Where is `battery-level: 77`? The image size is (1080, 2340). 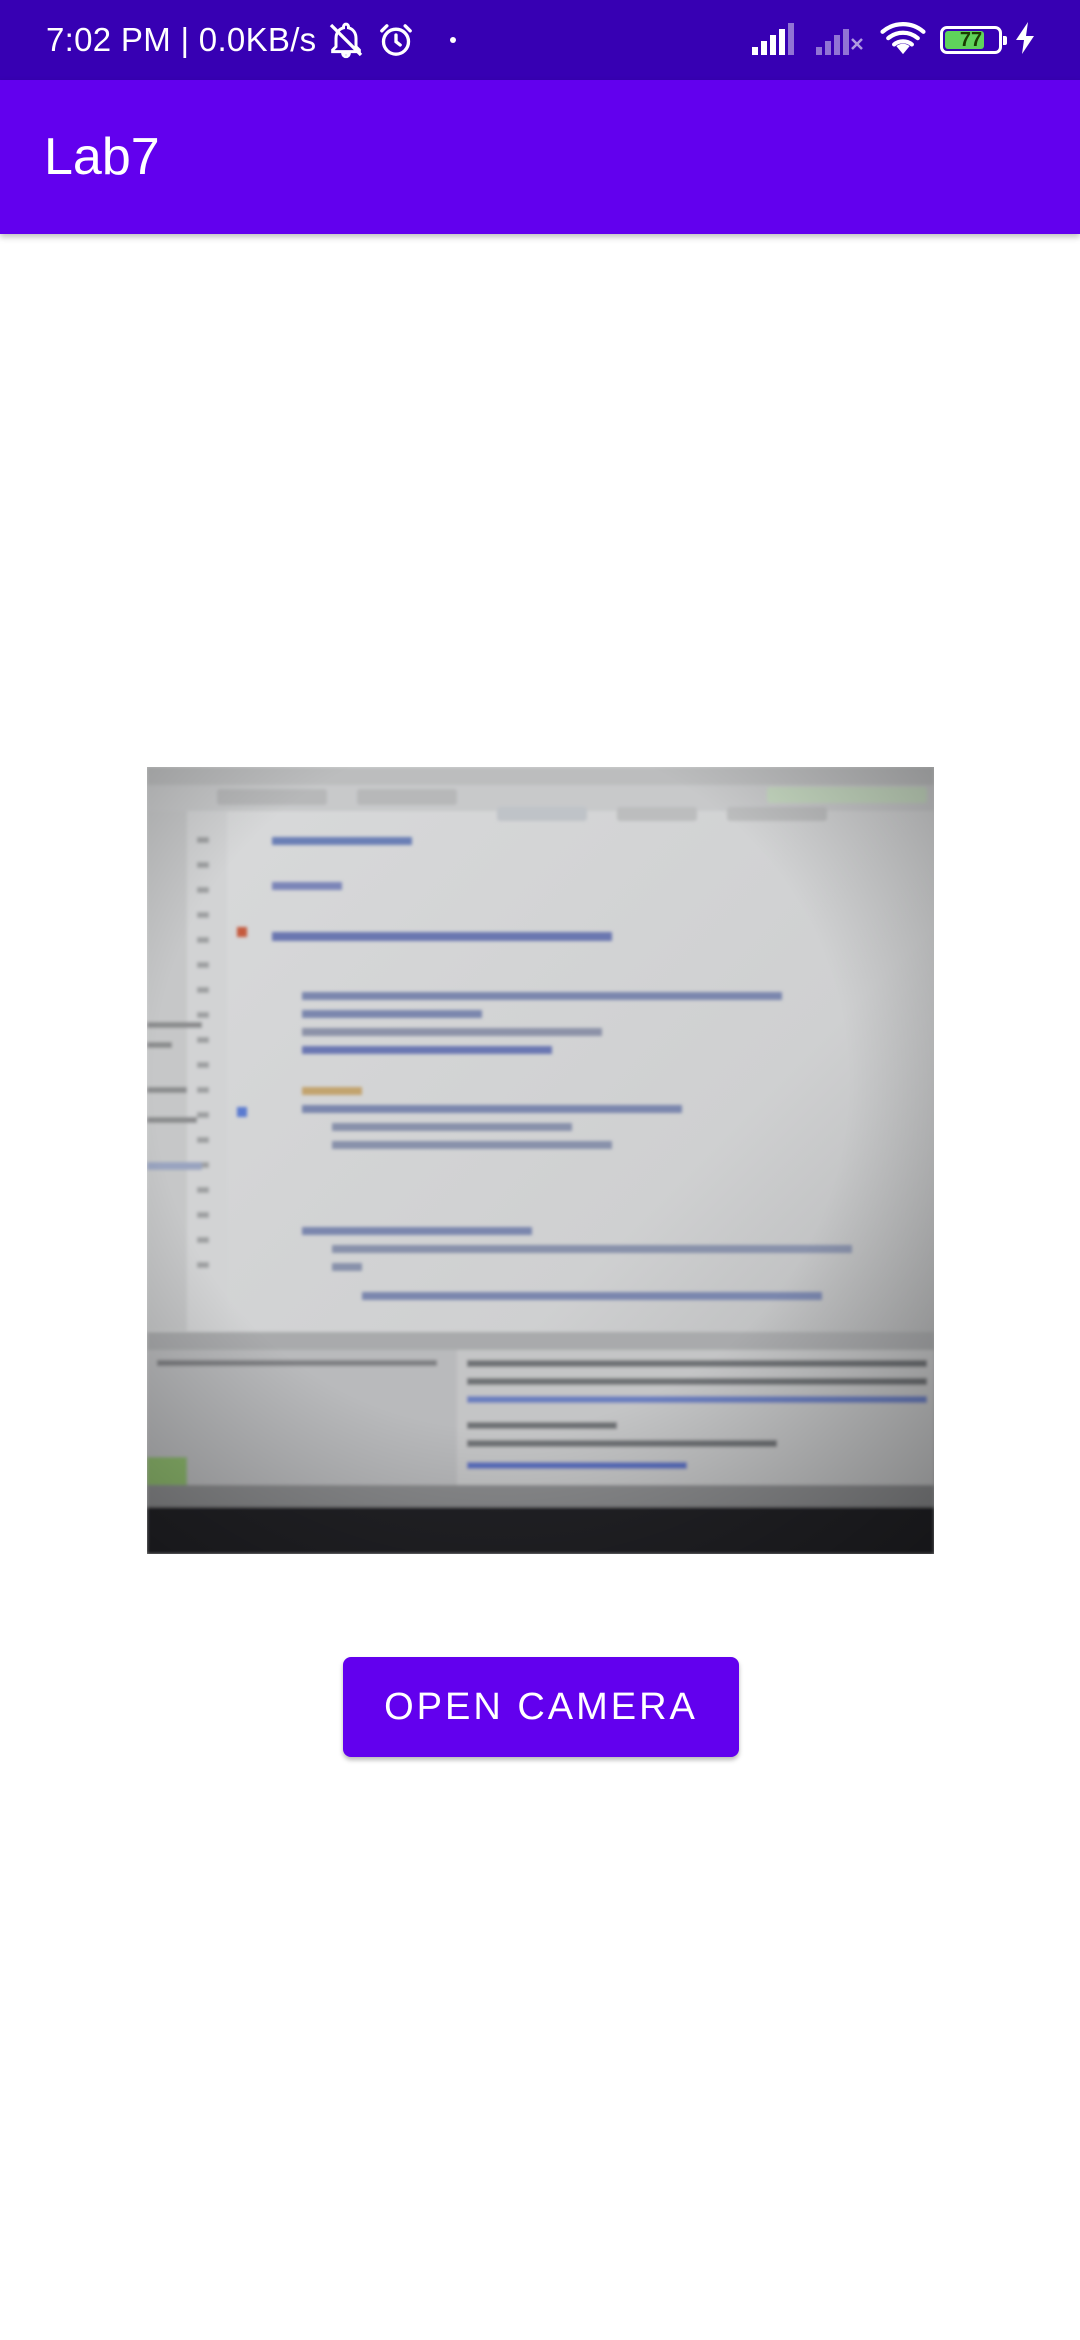 battery-level: 77 is located at coordinates (971, 39).